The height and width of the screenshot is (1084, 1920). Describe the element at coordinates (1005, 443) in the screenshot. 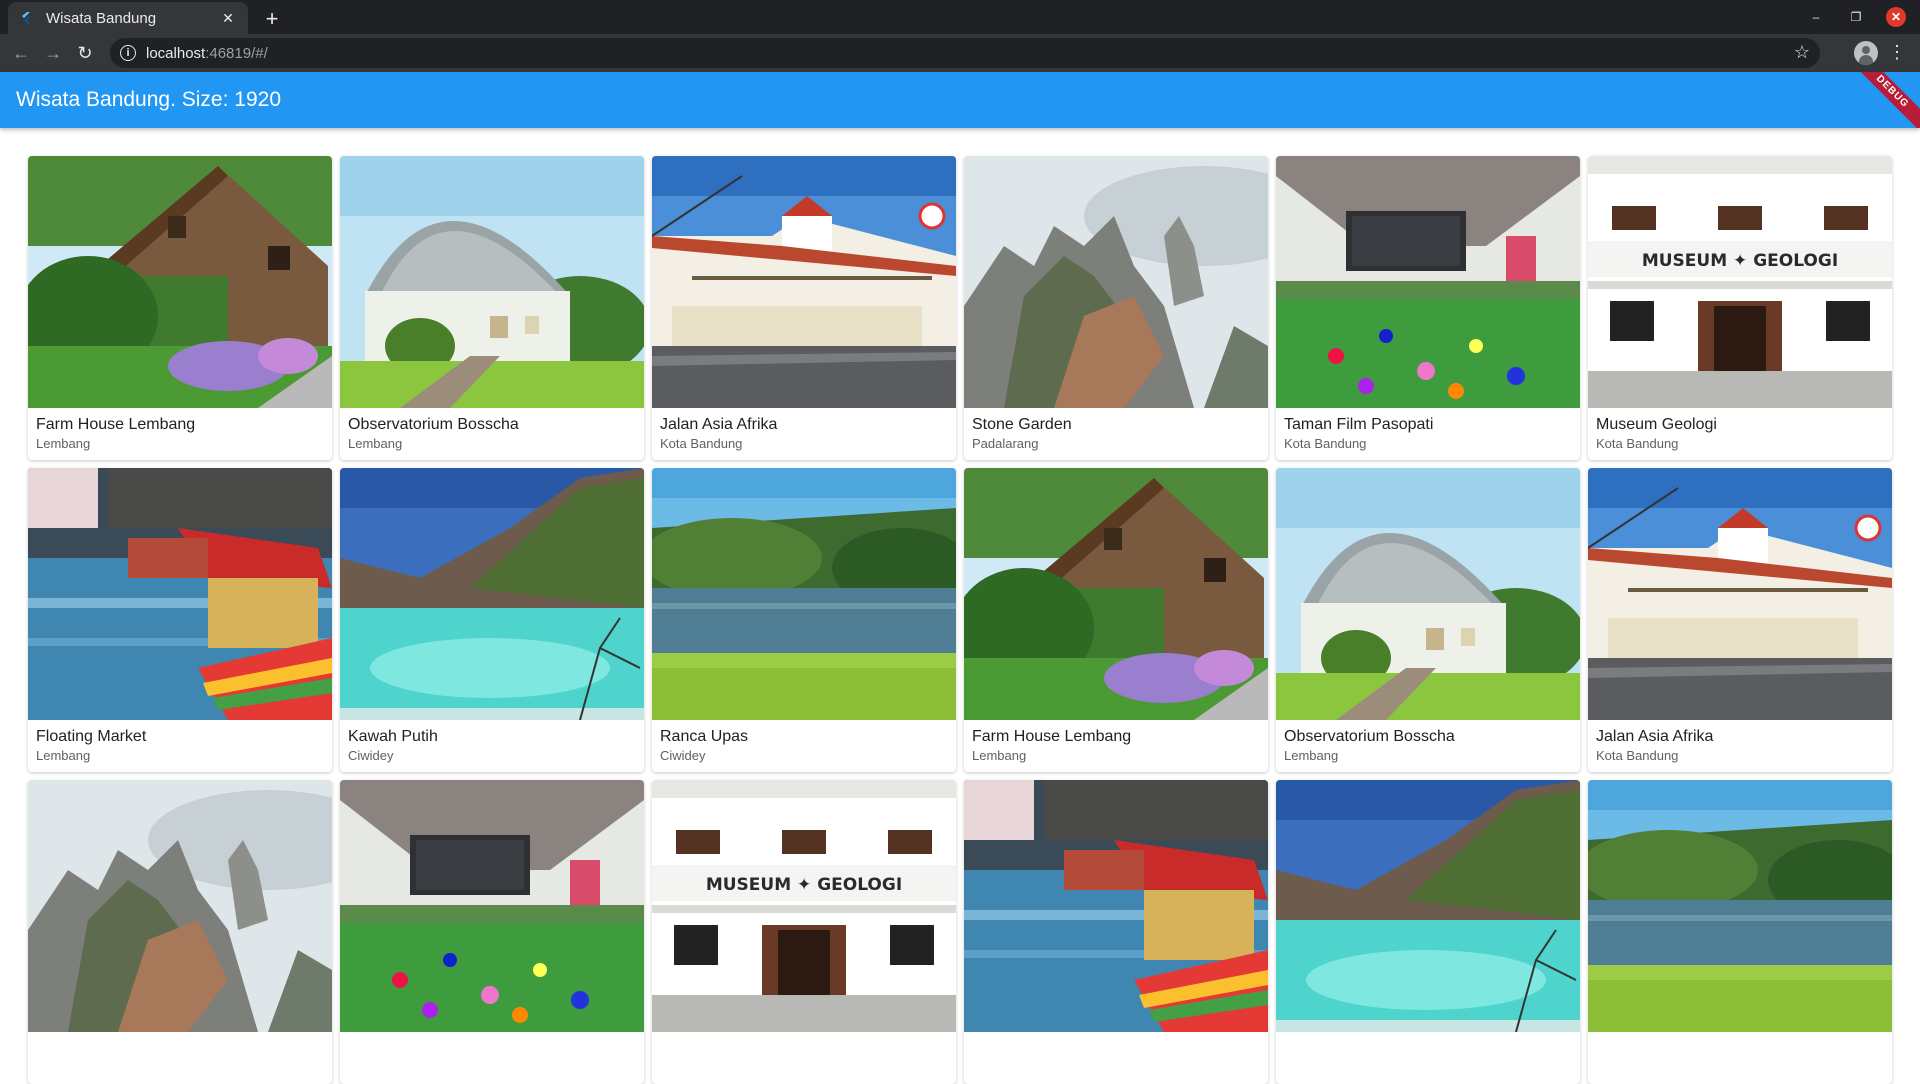

I see `place-location: Padalarang` at that location.